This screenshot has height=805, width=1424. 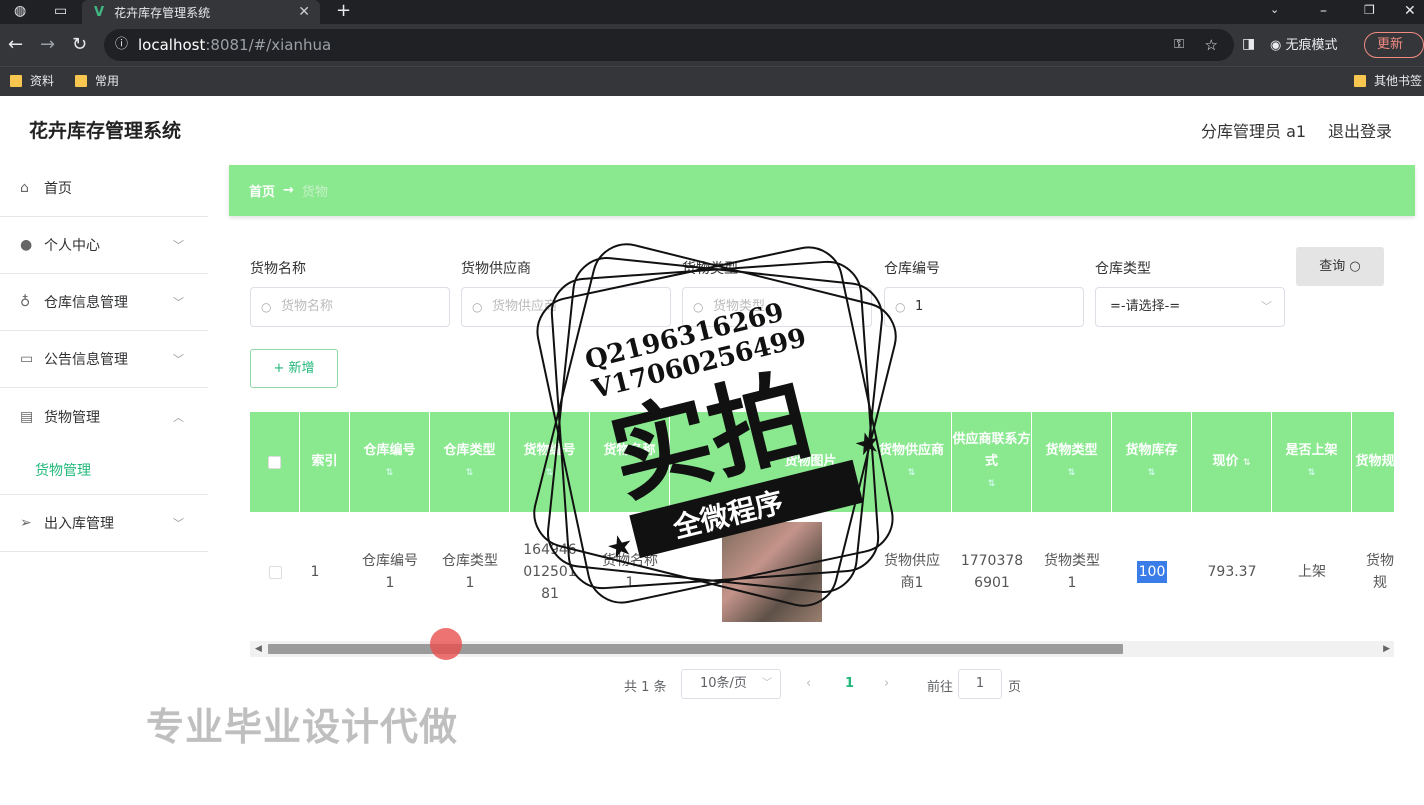 I want to click on page-number-current: 1, so click(x=849, y=683).